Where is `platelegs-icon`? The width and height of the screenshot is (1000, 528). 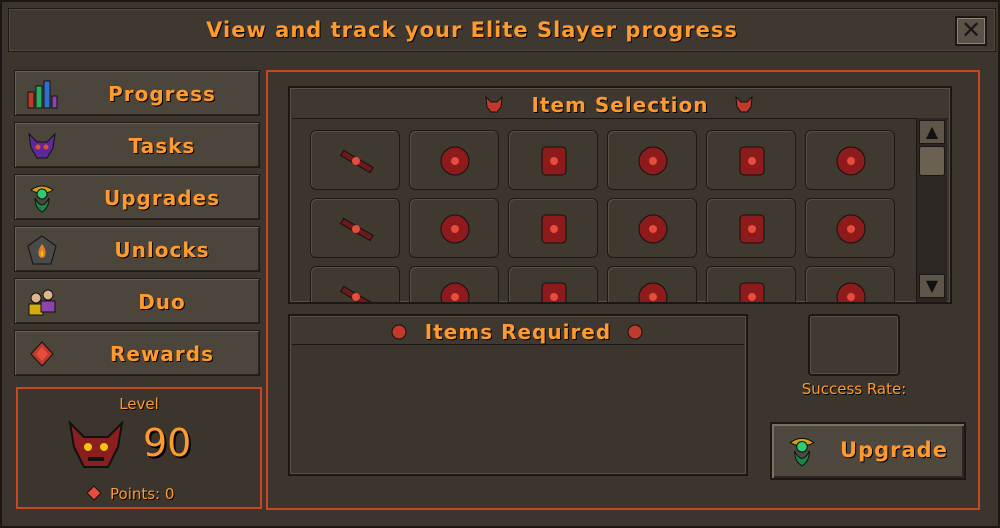
platelegs-icon is located at coordinates (653, 161).